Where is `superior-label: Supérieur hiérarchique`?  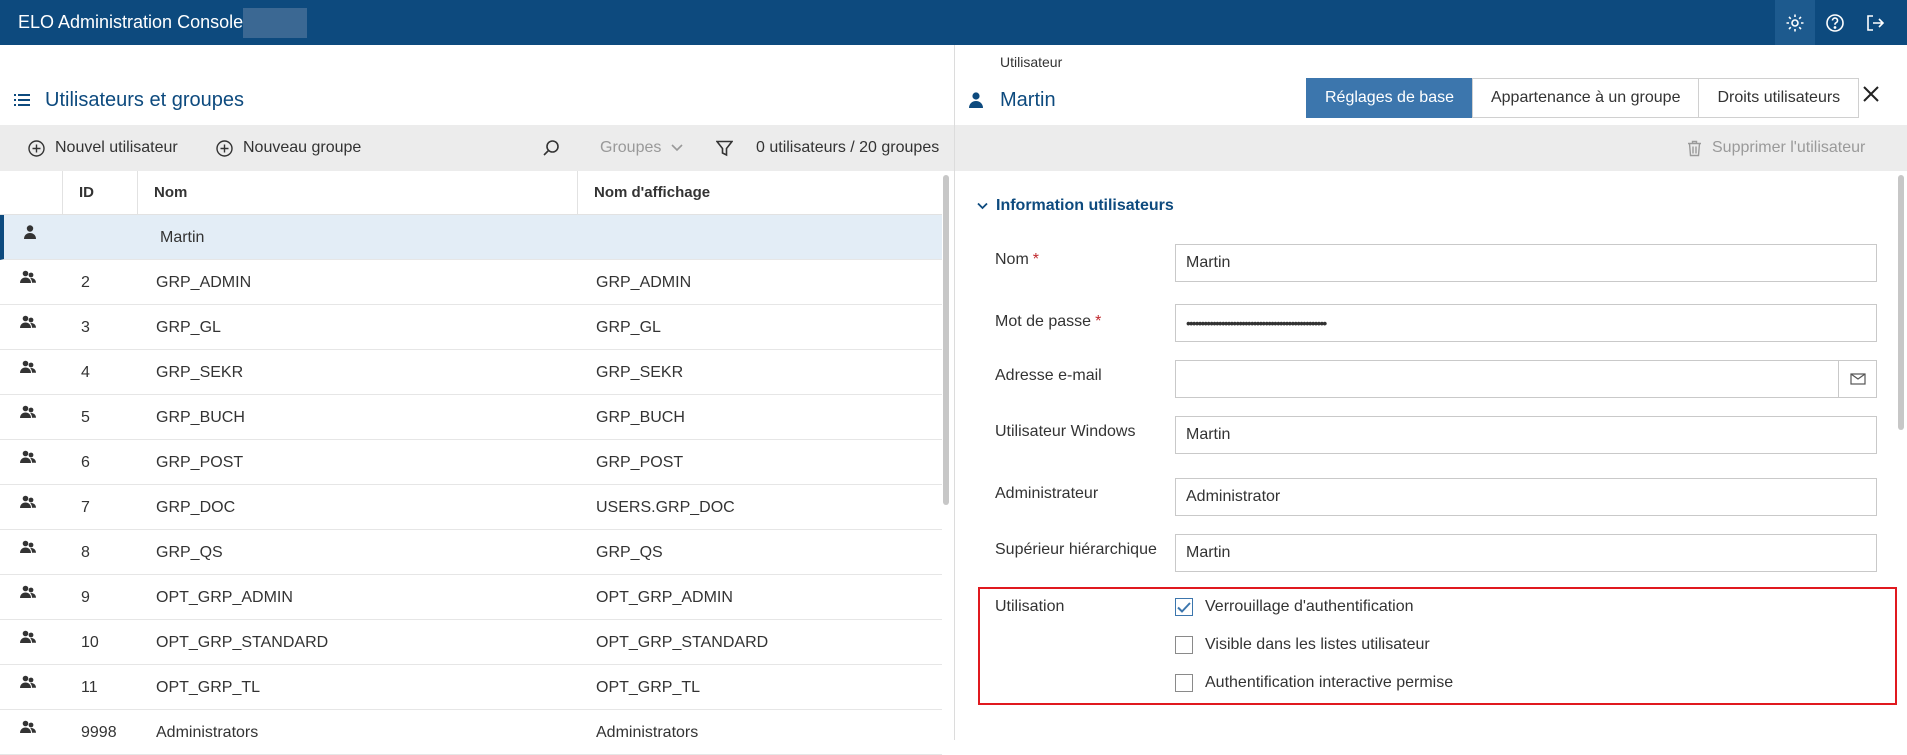
superior-label: Supérieur hiérarchique is located at coordinates (1076, 549).